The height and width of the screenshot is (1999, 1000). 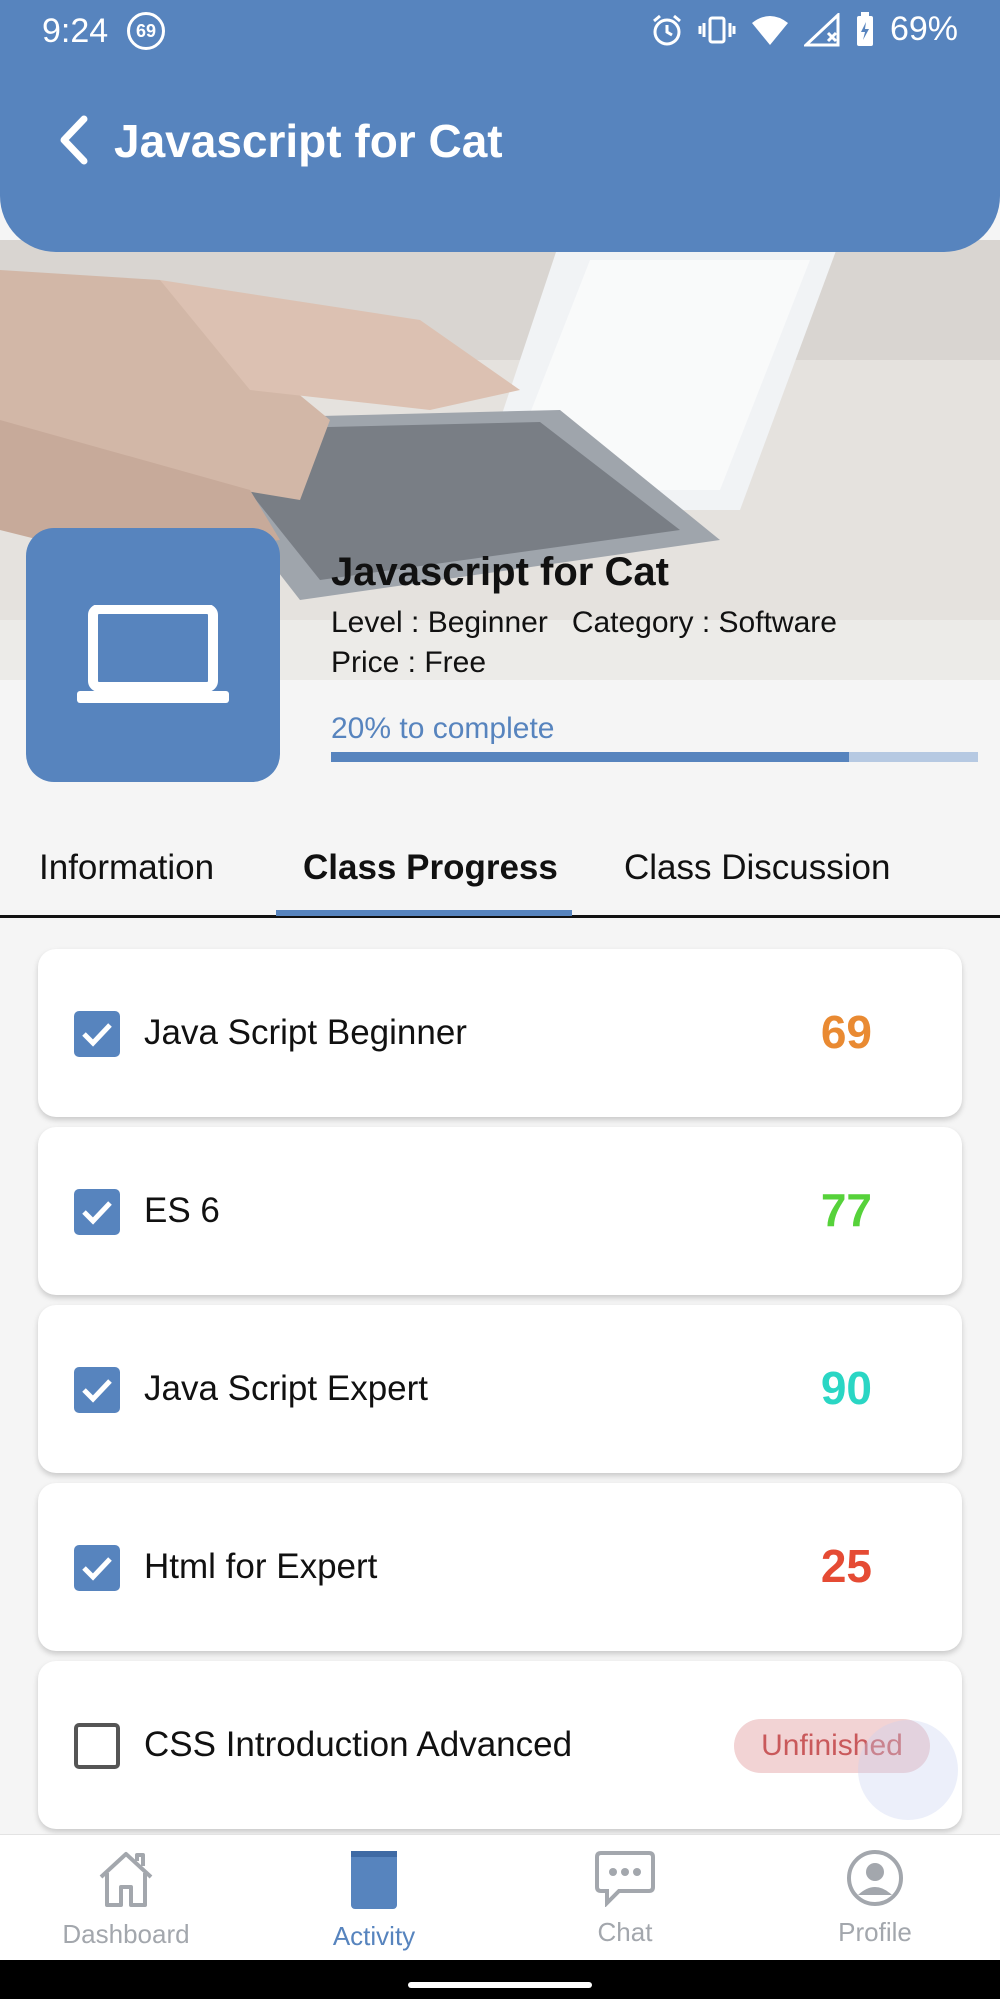 What do you see at coordinates (182, 1210) in the screenshot?
I see `item-label: ES 6` at bounding box center [182, 1210].